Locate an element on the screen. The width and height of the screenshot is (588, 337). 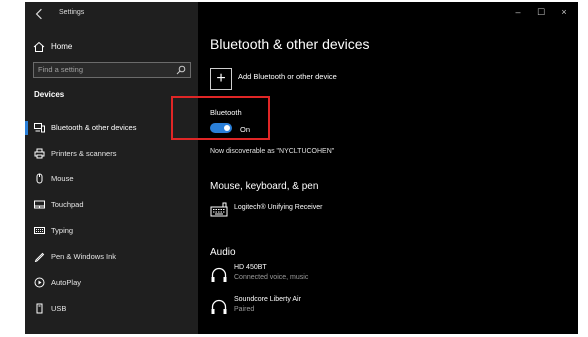
device-name: Logitech® Unifying Receiver is located at coordinates (278, 207).